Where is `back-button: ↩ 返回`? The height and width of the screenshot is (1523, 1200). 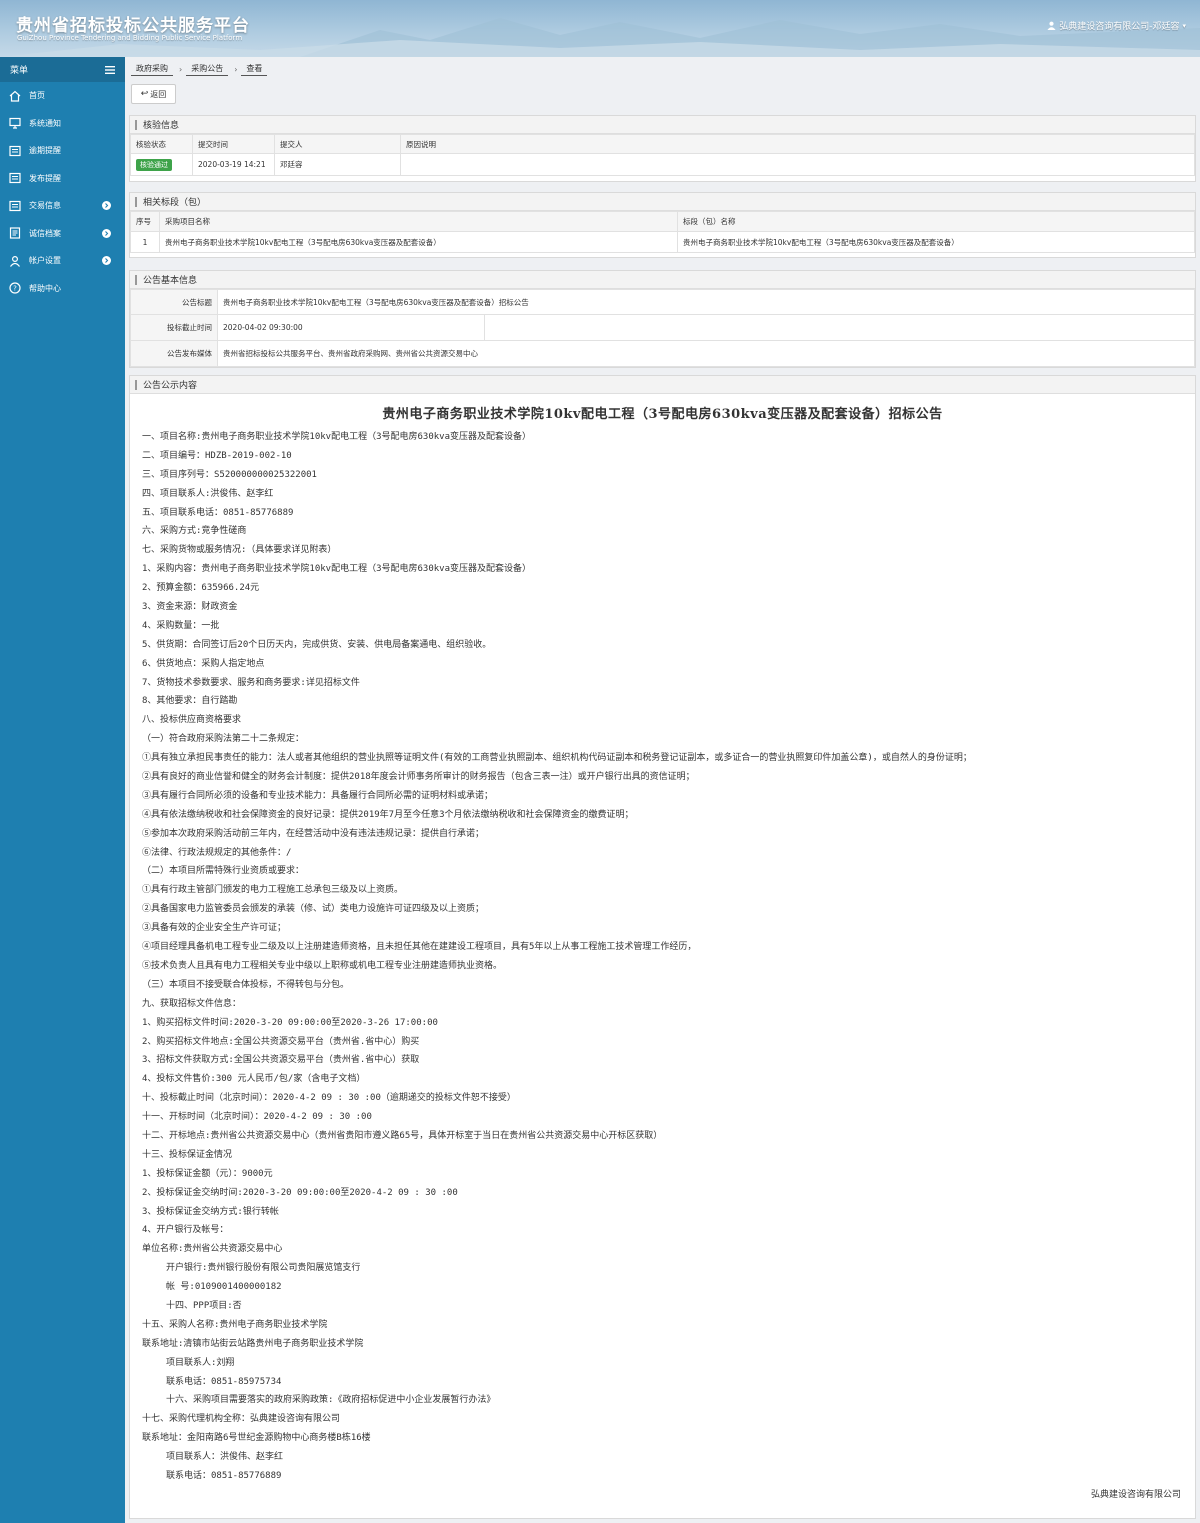
back-button: ↩ 返回 is located at coordinates (153, 94).